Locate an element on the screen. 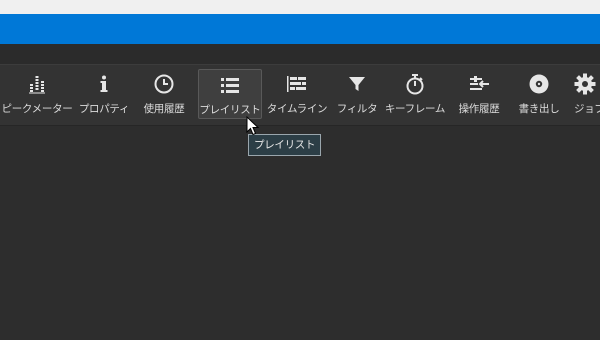 This screenshot has height=340, width=600. toolbar-label: 操作履歴 is located at coordinates (479, 109).